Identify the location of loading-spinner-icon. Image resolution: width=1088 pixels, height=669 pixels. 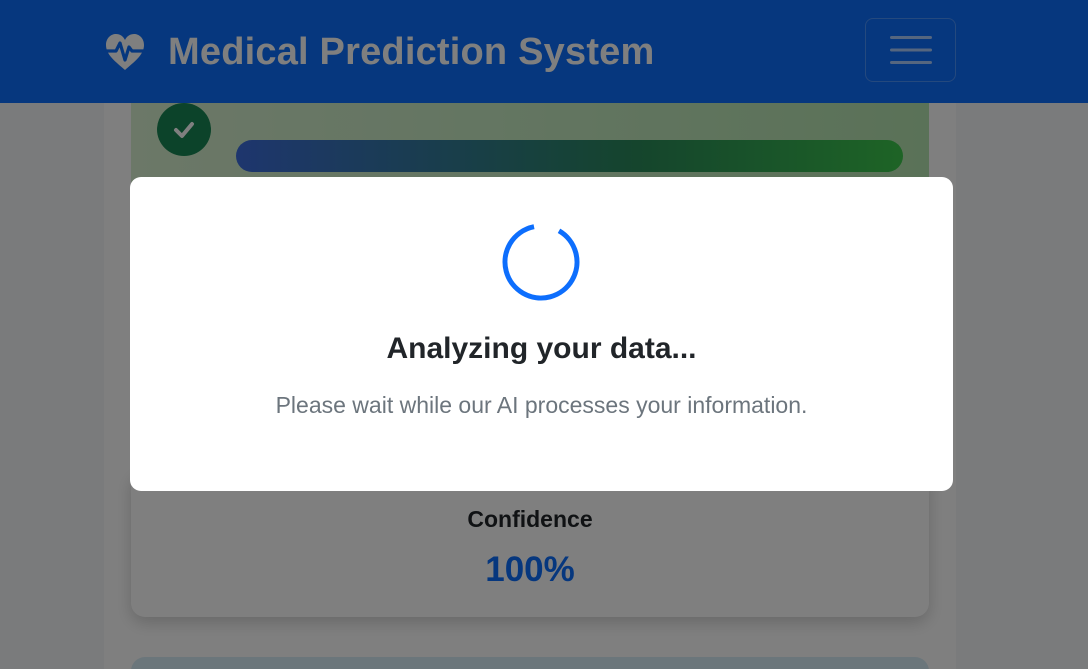
(541, 262).